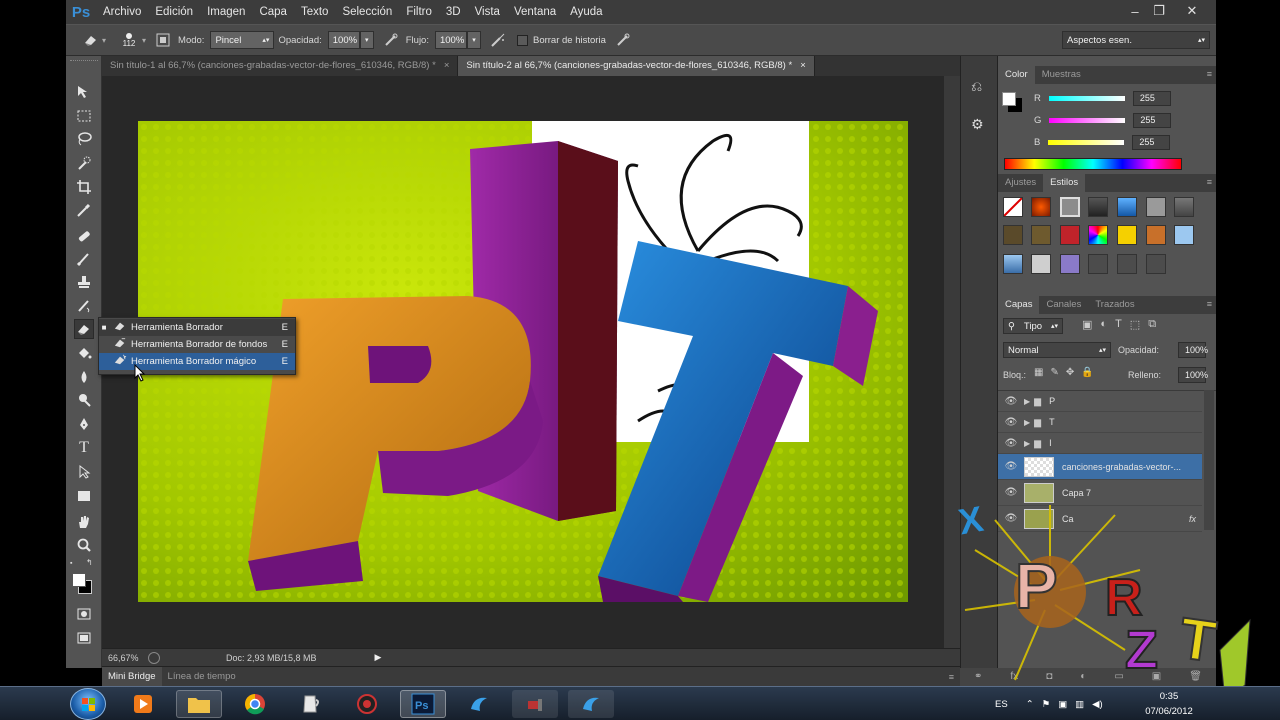 This screenshot has height=720, width=1280. I want to click on tab-color: Color, so click(1016, 75).